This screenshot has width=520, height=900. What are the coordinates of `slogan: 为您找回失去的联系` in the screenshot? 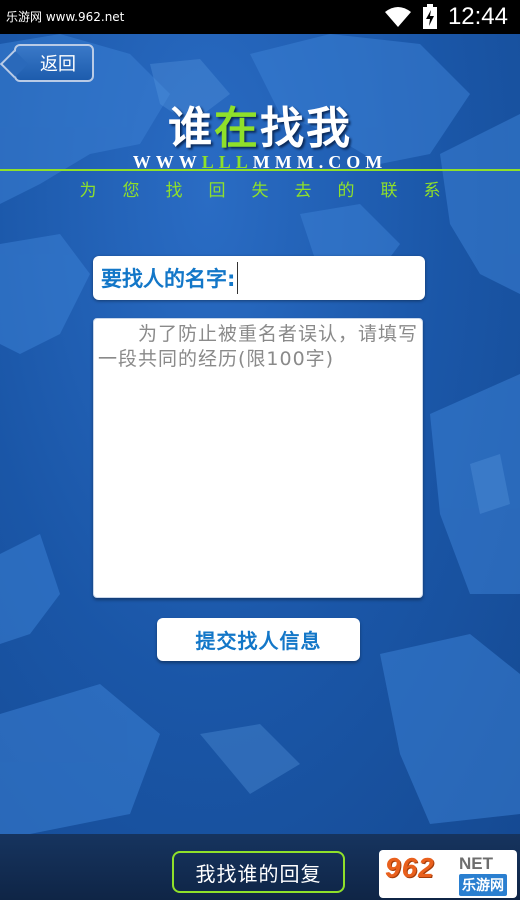 It's located at (273, 191).